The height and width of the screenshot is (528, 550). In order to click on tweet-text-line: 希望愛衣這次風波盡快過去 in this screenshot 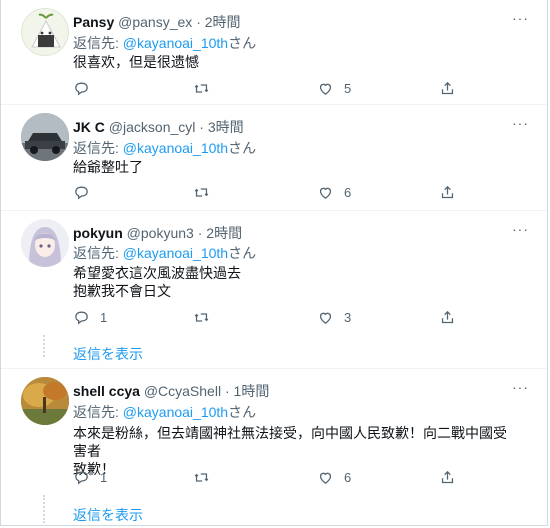, I will do `click(157, 273)`.